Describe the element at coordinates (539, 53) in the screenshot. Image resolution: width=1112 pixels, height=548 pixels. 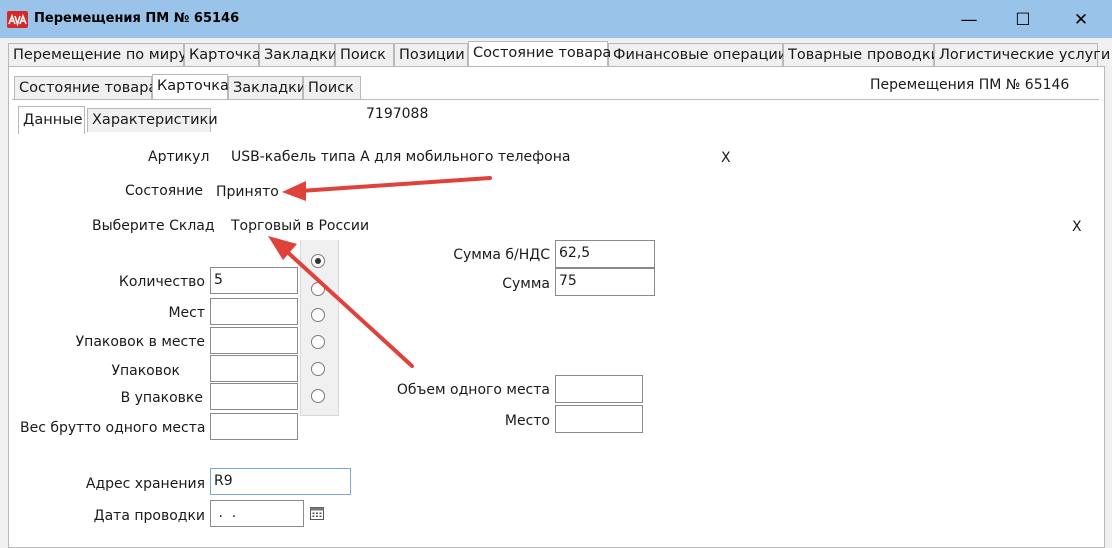
I see `tab-sostoyanie-tovara: Состояние товара` at that location.